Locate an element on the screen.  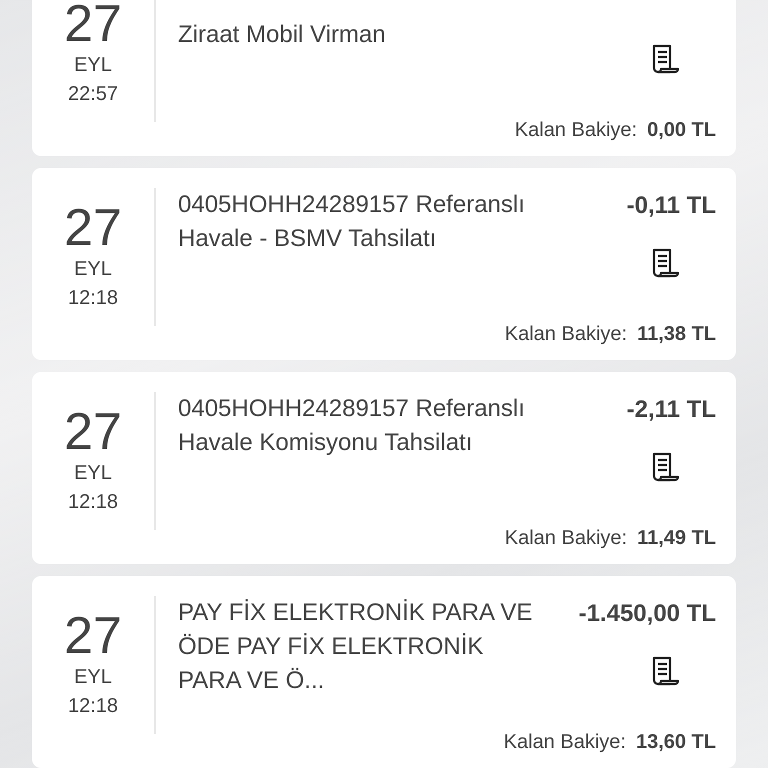
transaction-description: Ziraat Mobil Virman is located at coordinates (282, 35).